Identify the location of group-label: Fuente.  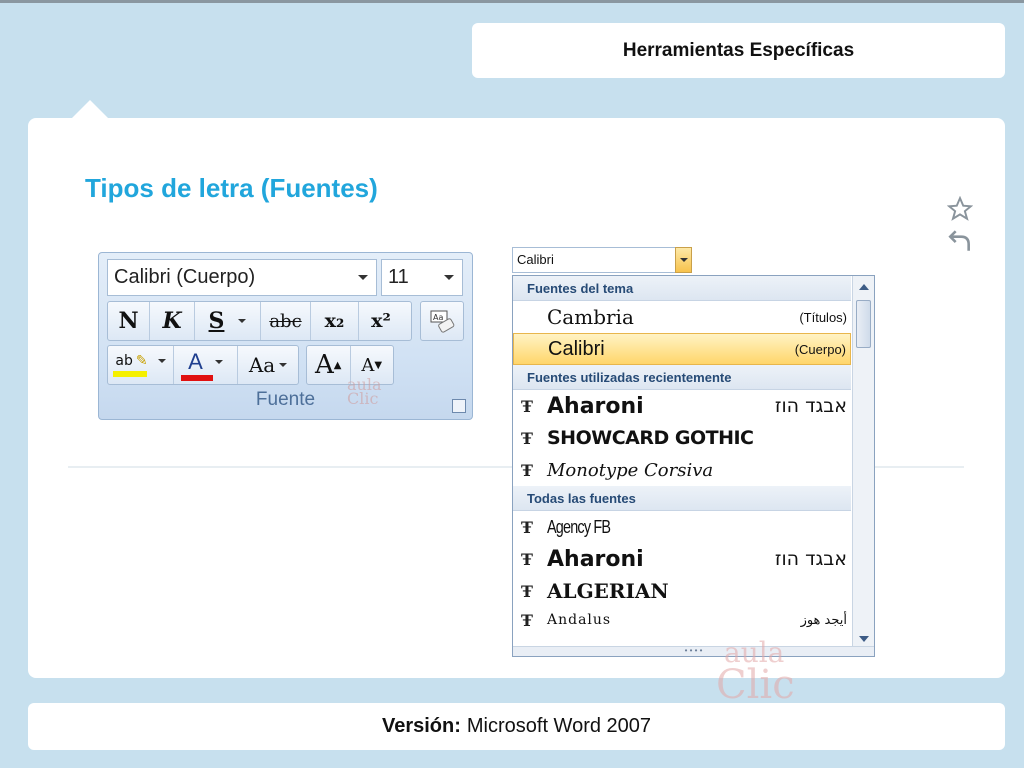
(285, 399).